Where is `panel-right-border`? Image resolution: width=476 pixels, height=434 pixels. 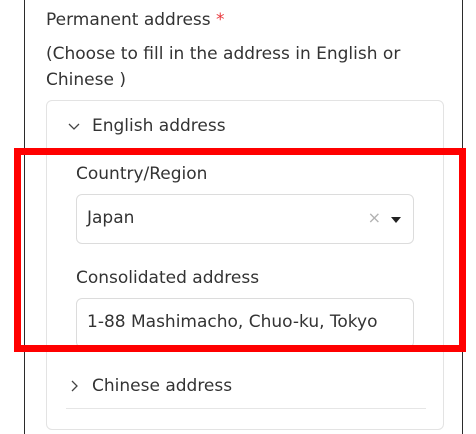 panel-right-border is located at coordinates (462, 217).